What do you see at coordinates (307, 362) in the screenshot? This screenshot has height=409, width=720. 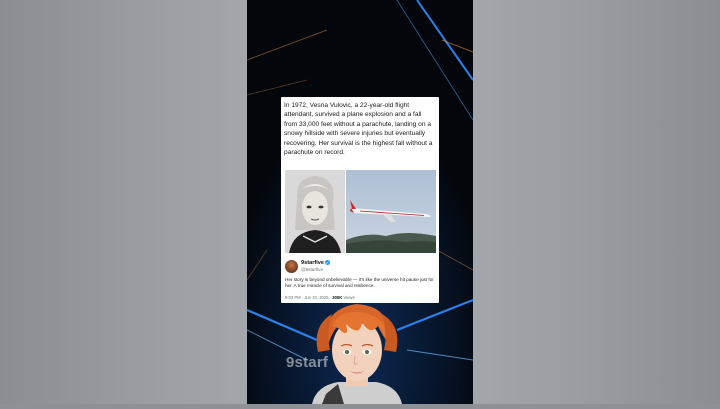 I see `channel-watermark: 9starf` at bounding box center [307, 362].